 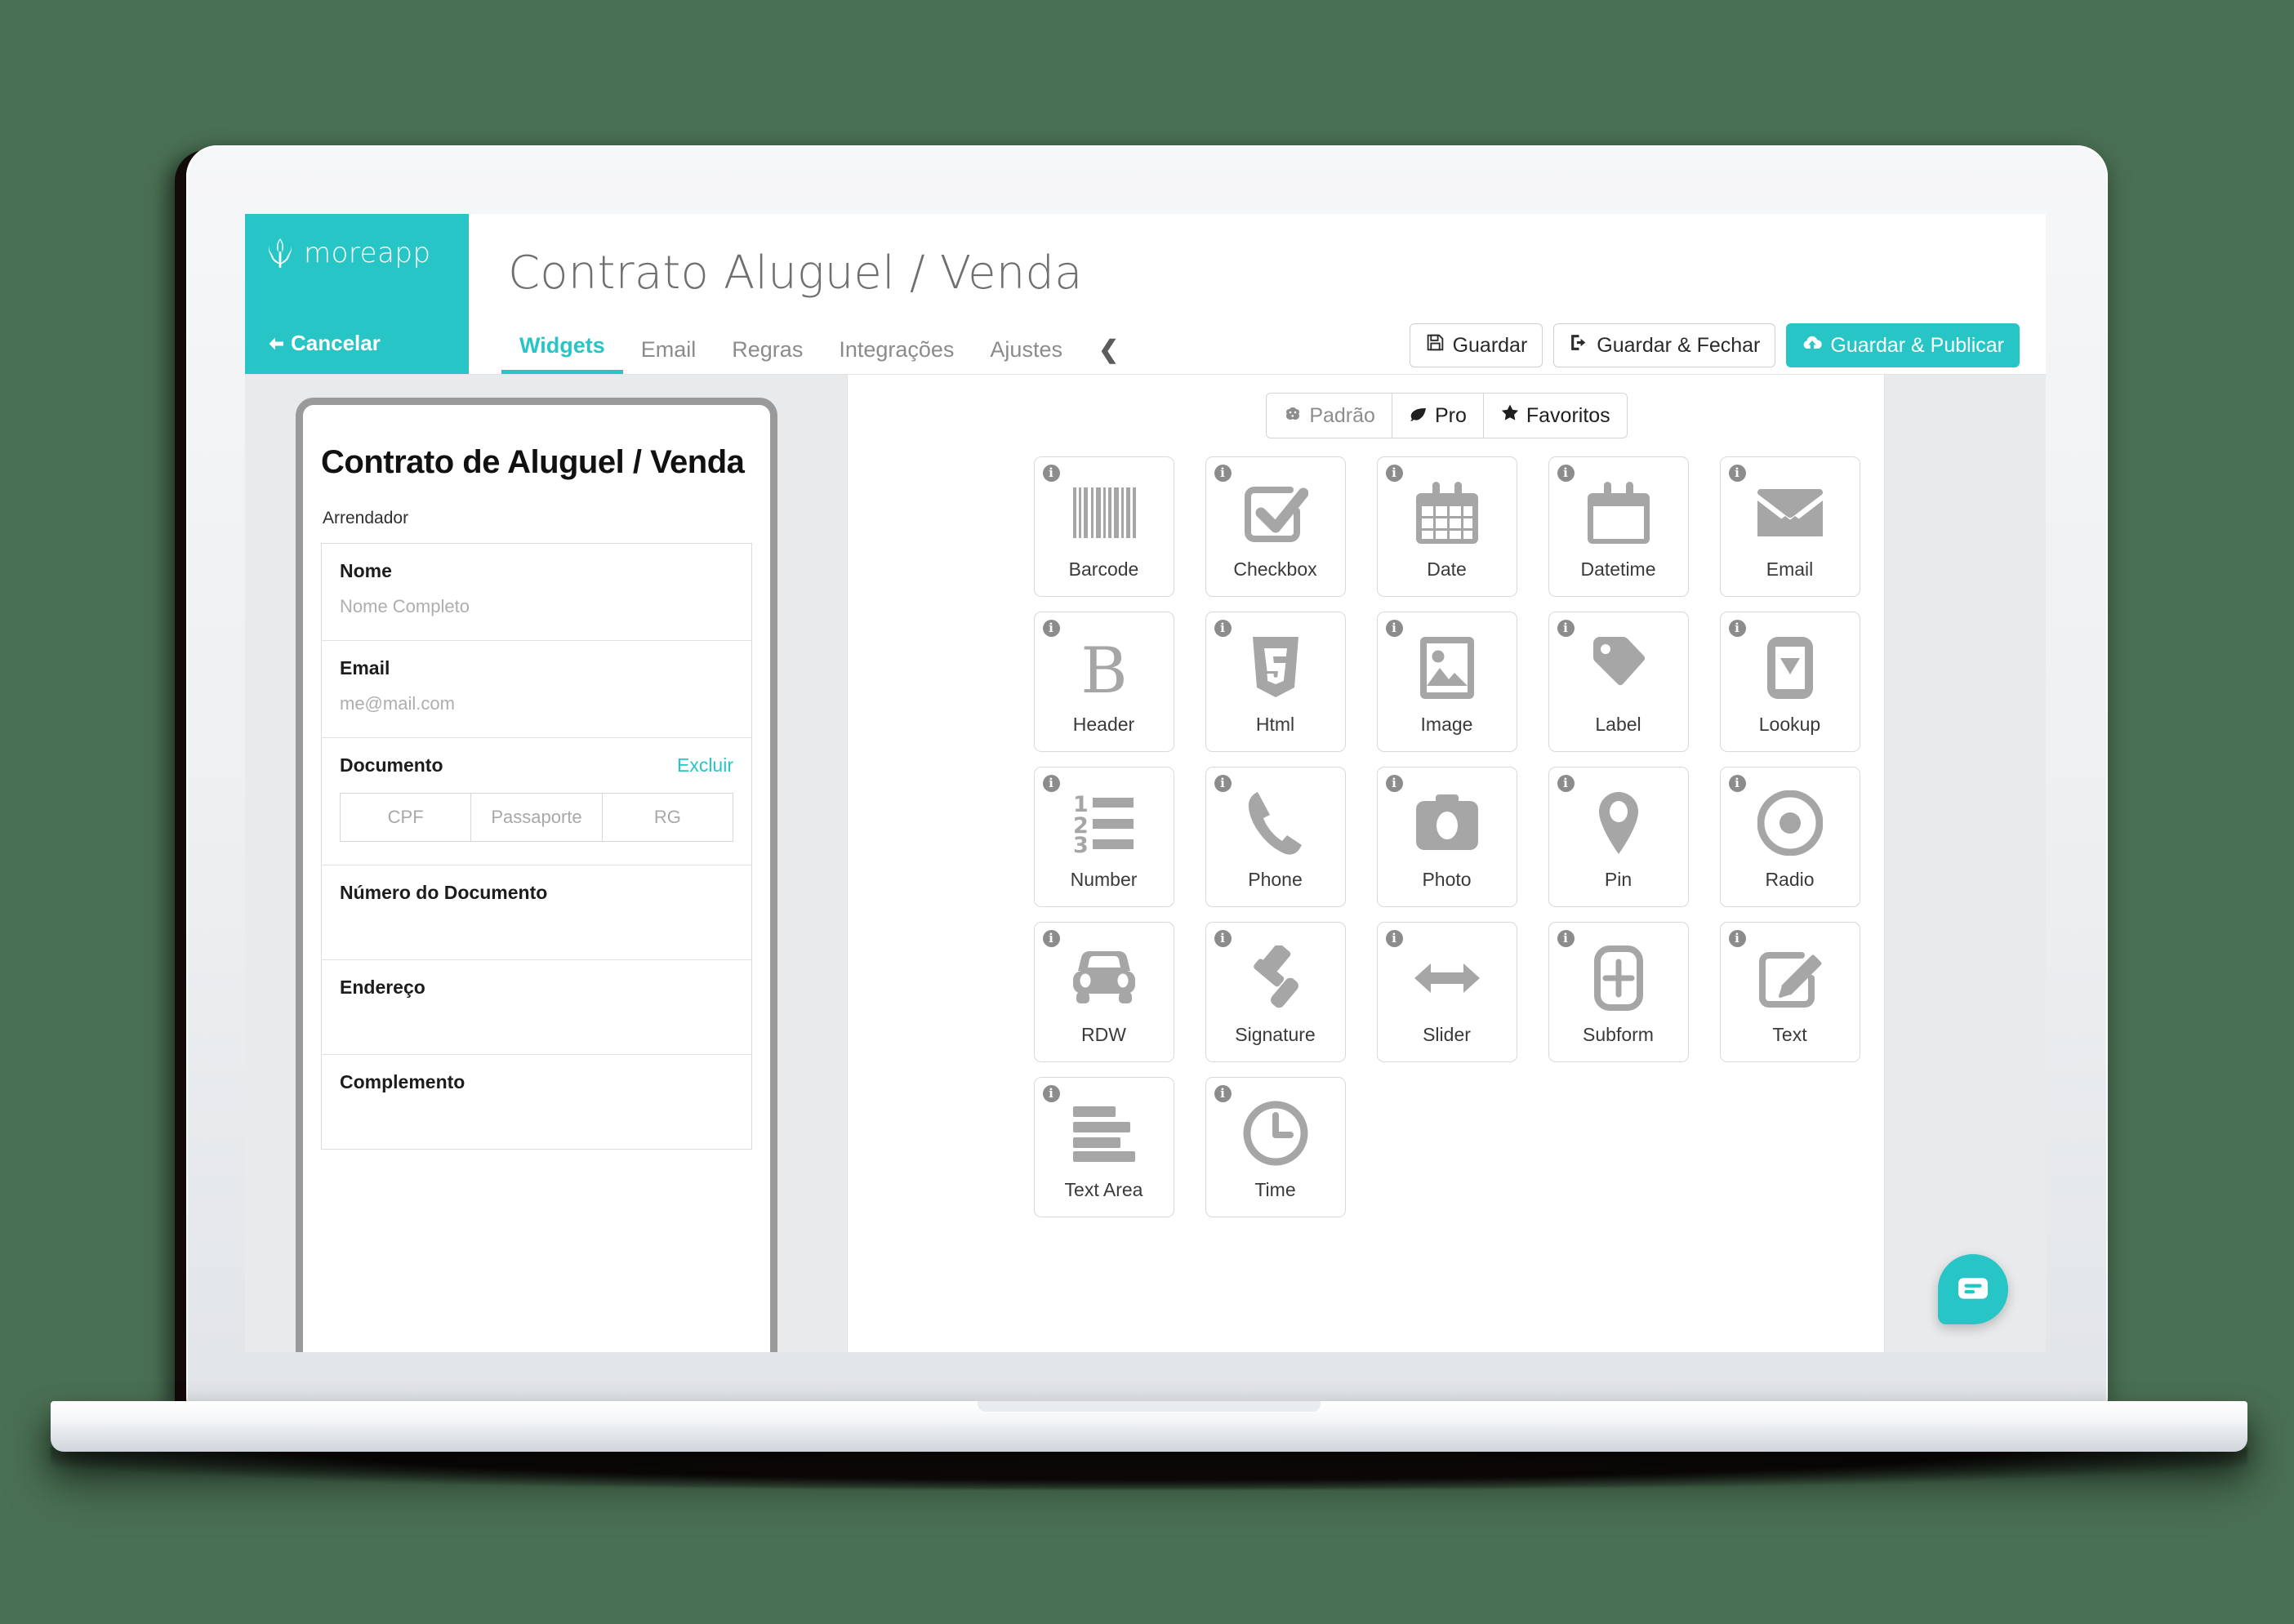 I want to click on widget-html: i Html, so click(x=1275, y=682).